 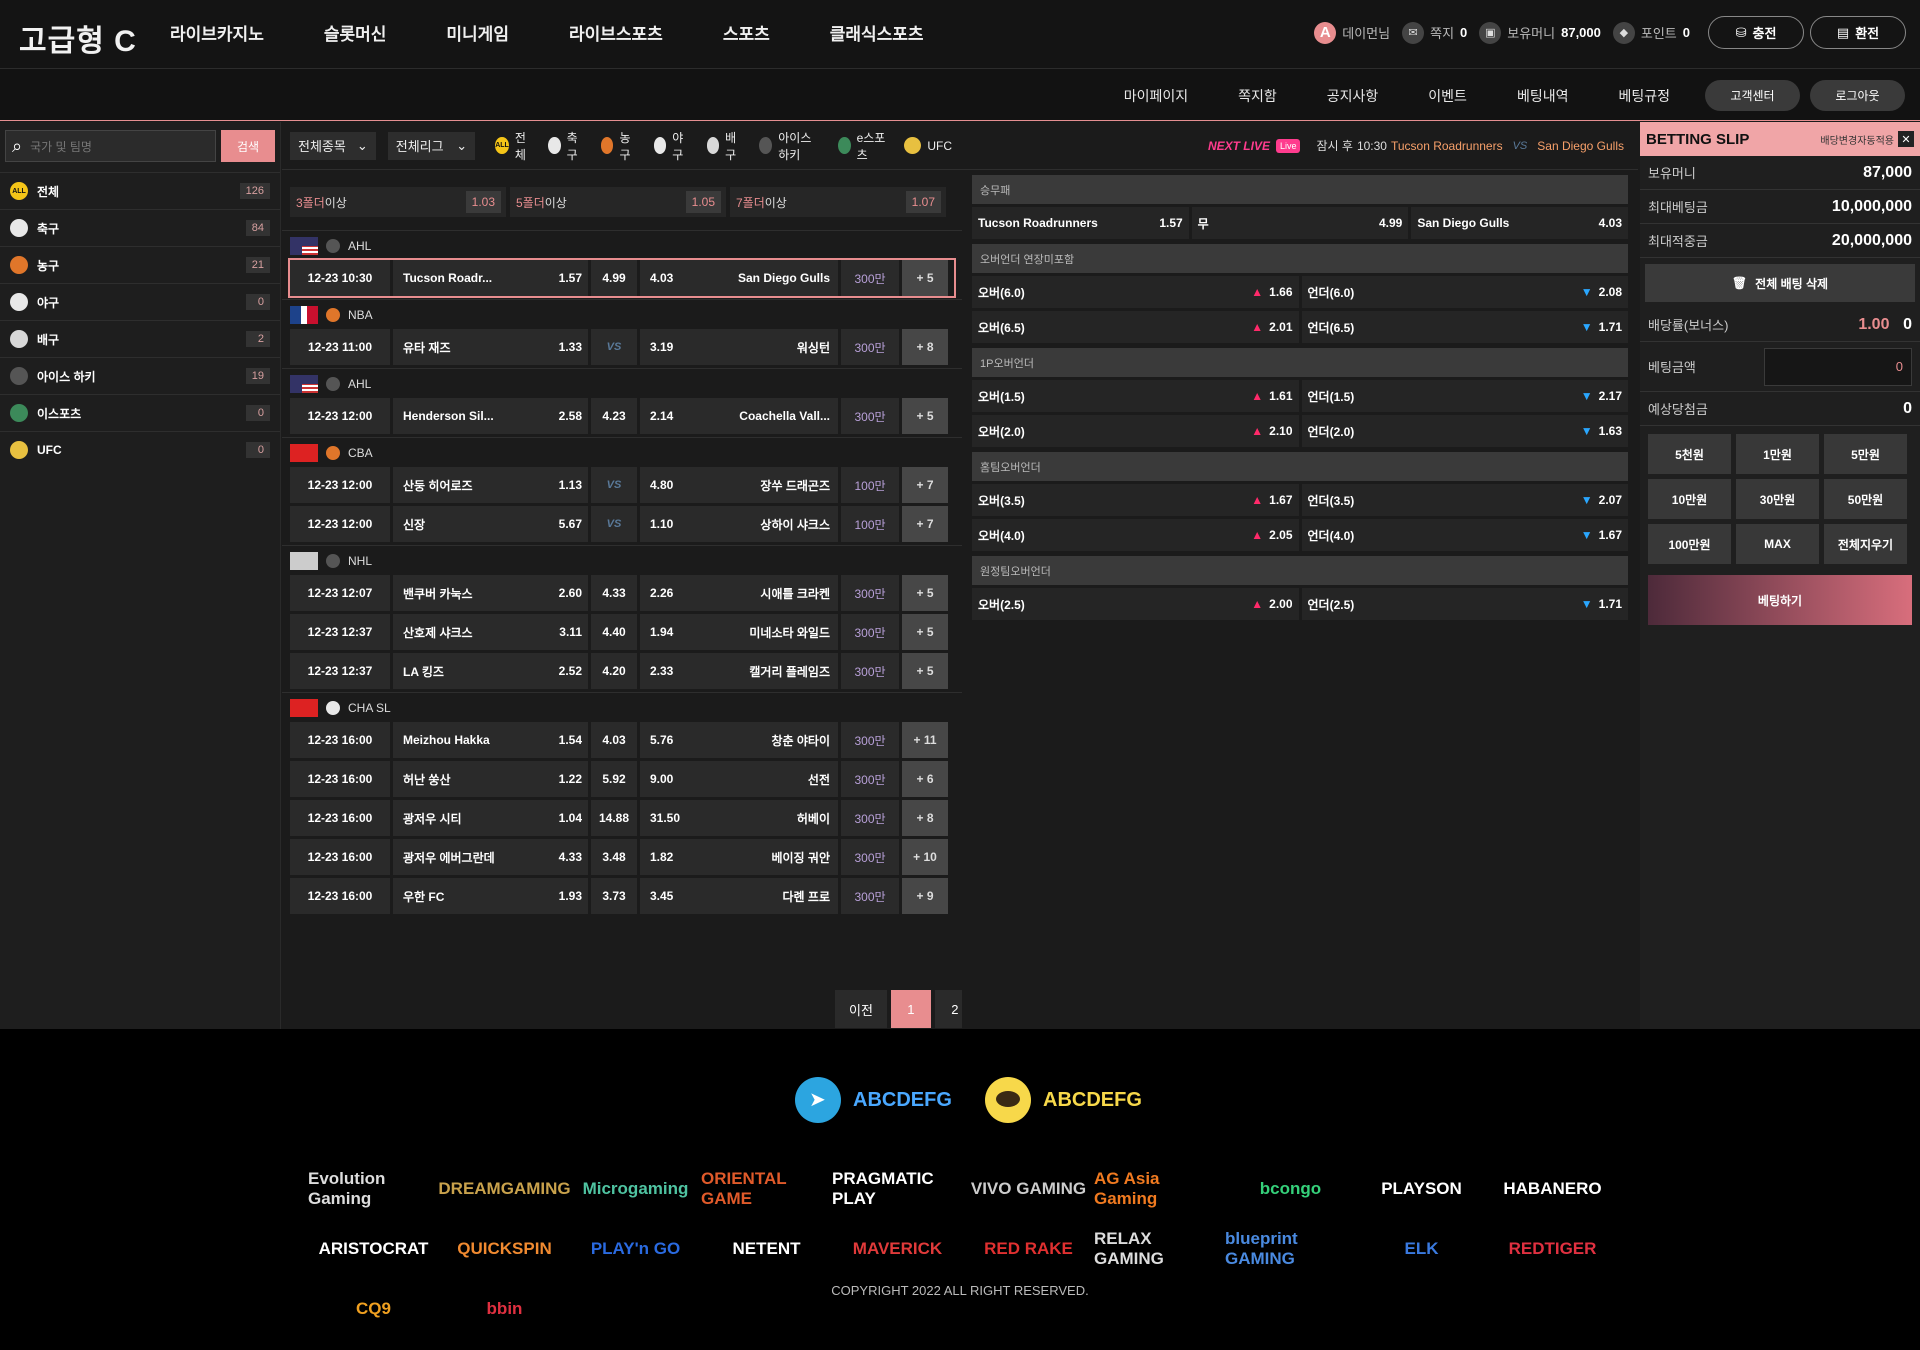 I want to click on league-select: 전체리그 ⌄, so click(x=431, y=145).